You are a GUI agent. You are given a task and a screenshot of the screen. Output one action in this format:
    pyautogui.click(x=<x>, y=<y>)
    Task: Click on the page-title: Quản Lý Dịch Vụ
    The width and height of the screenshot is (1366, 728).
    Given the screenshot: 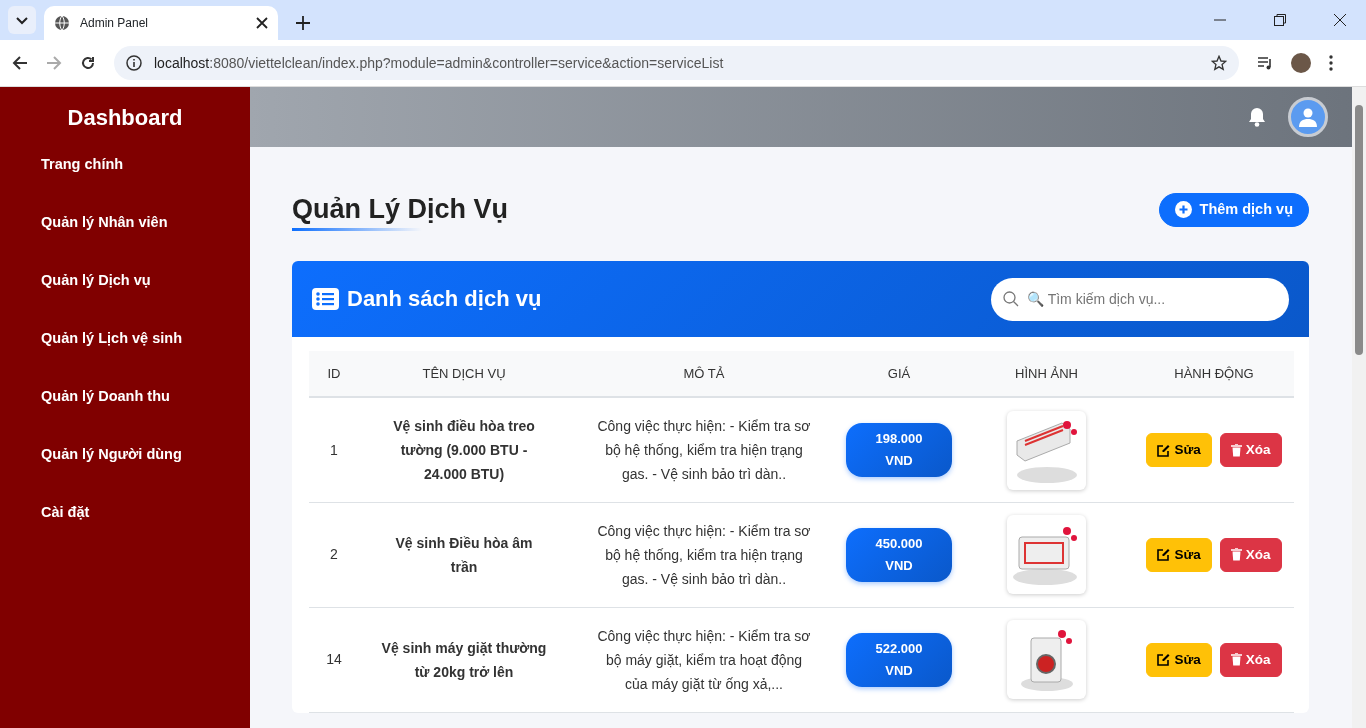 What is the action you would take?
    pyautogui.click(x=400, y=212)
    